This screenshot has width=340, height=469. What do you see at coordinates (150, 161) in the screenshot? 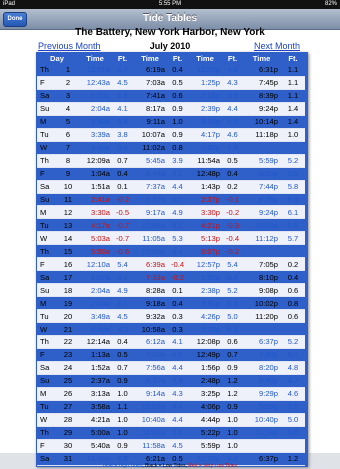
I see `tide-time: 5:45a` at bounding box center [150, 161].